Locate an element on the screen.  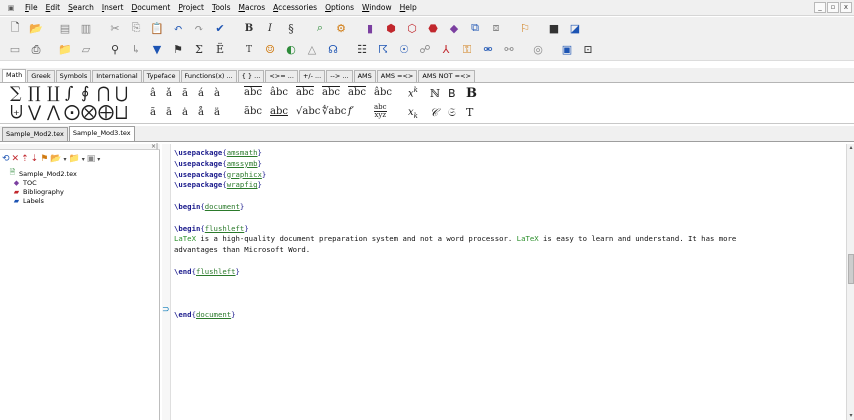
code-line: \usepackage{amssymb} is located at coordinates (455, 164).